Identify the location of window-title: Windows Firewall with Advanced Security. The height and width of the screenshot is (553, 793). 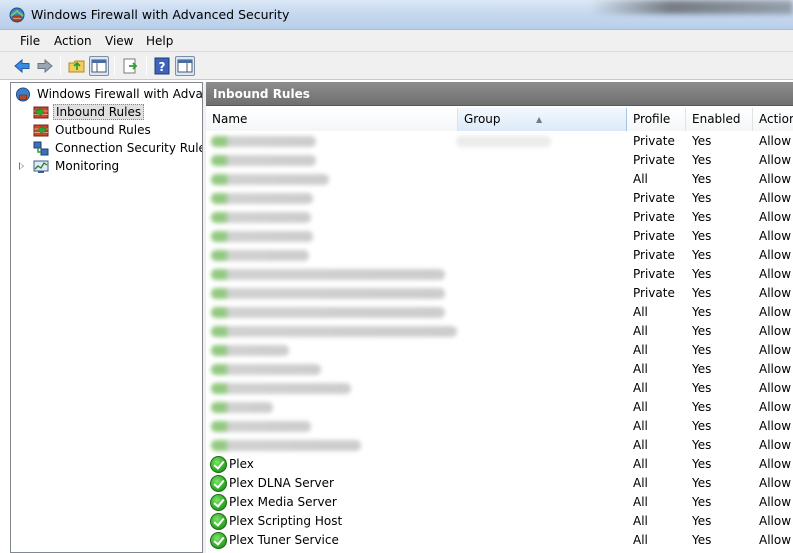
(160, 14).